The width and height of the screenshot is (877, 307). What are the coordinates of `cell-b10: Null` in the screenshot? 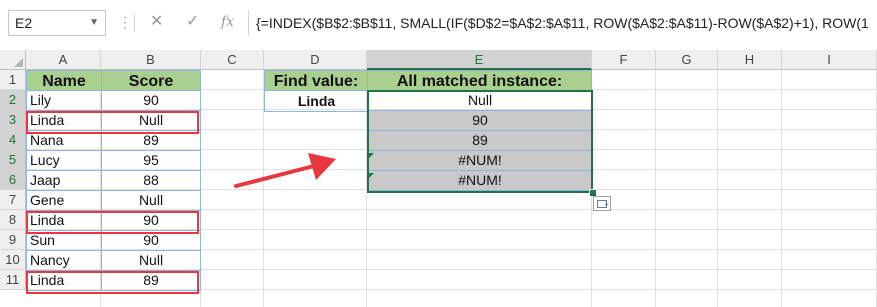 It's located at (151, 260).